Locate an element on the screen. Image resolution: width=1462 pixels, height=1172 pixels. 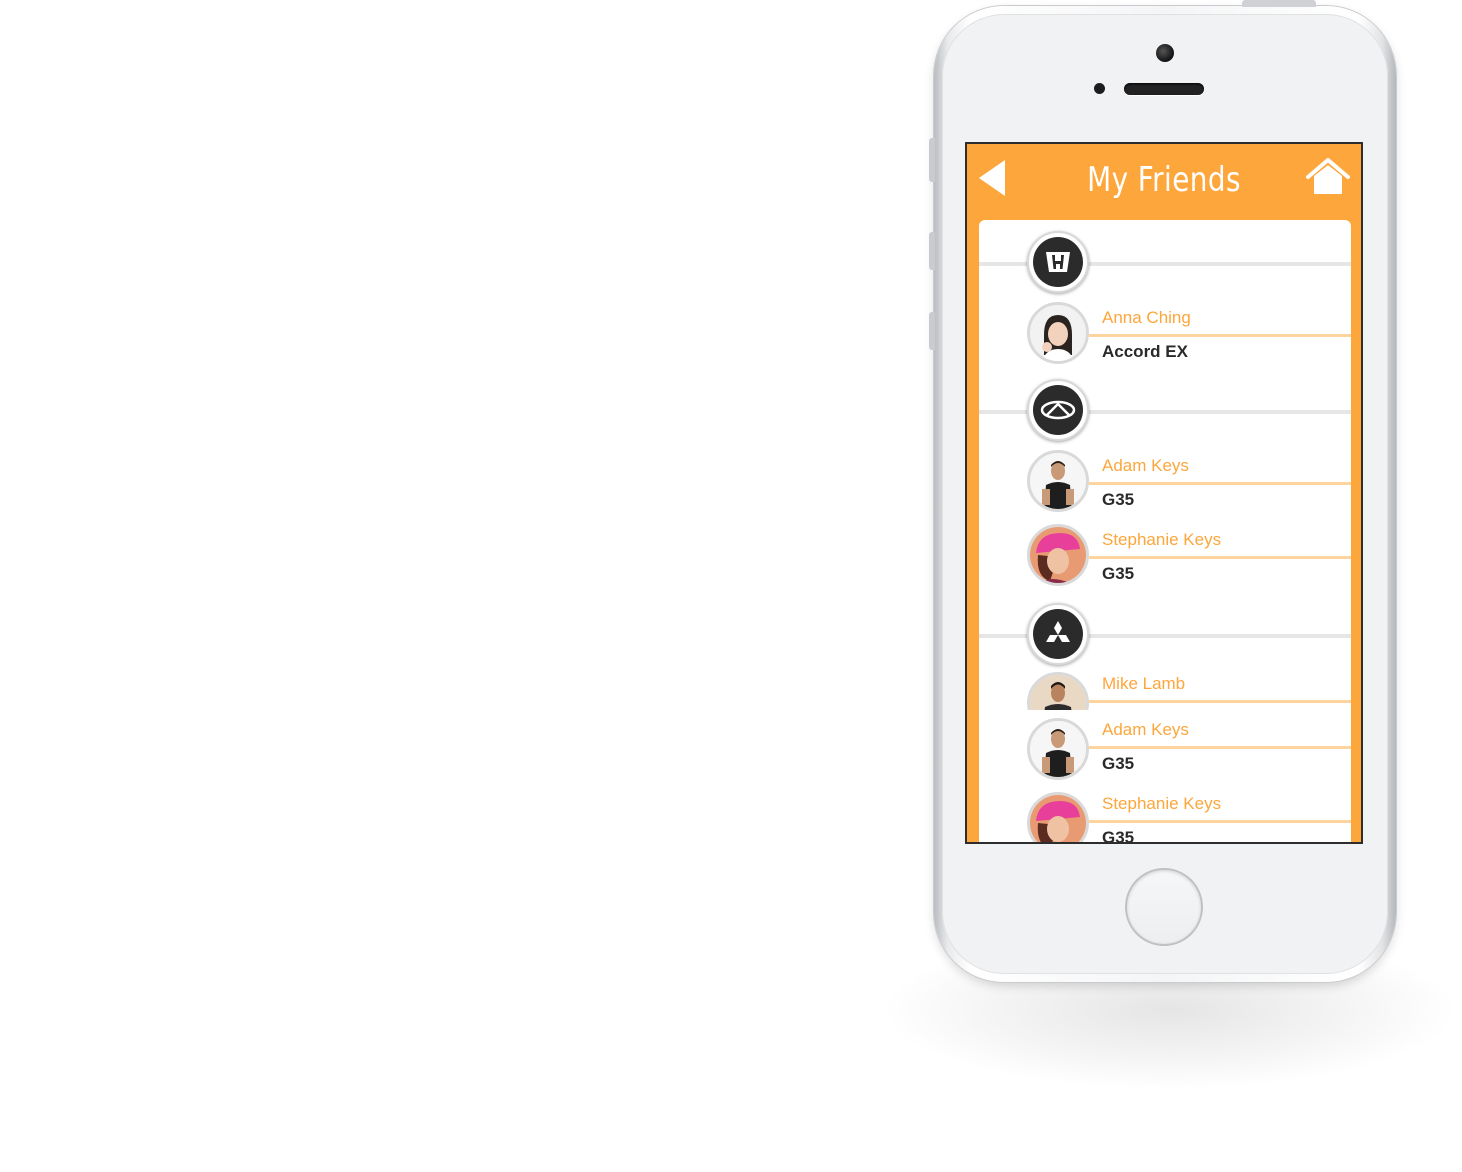
proximity-sensor is located at coordinates (1099, 88).